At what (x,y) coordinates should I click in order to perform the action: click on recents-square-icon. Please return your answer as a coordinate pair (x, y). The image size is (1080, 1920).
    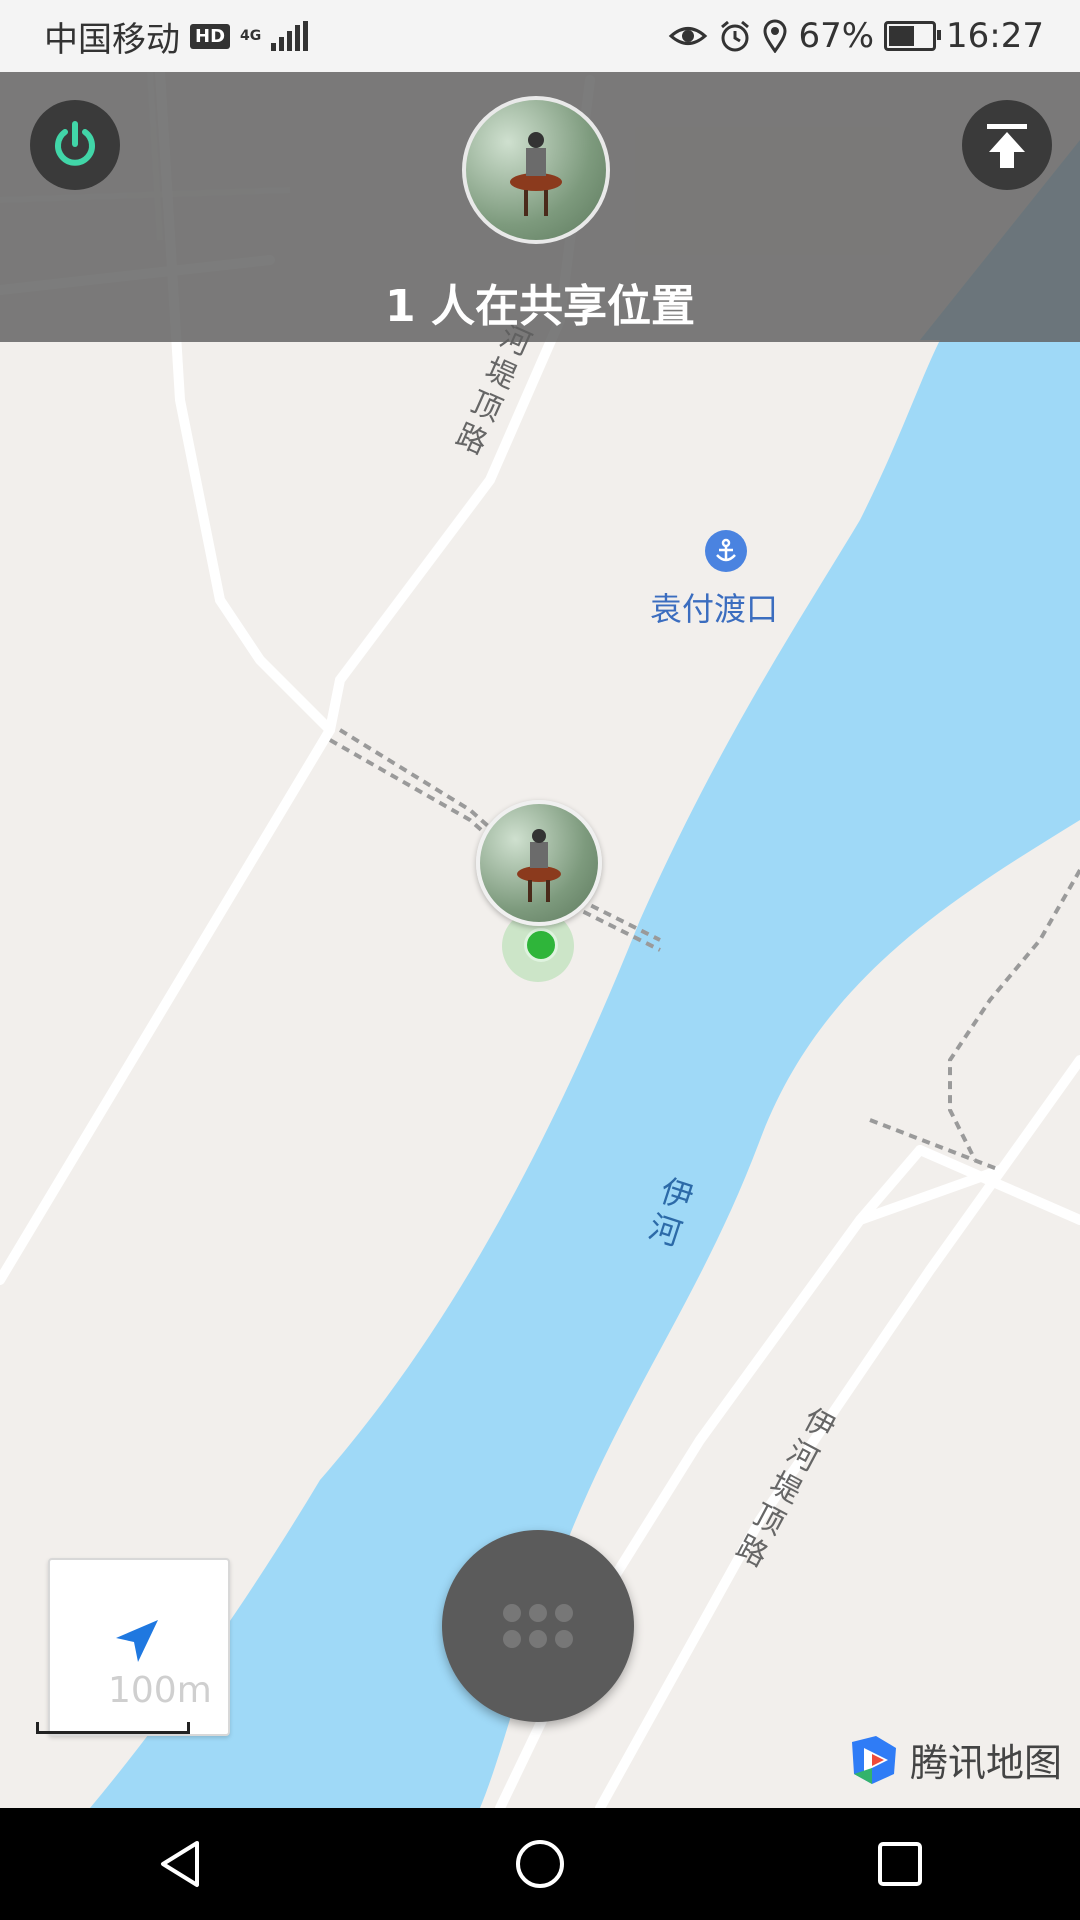
    Looking at the image, I should click on (900, 1864).